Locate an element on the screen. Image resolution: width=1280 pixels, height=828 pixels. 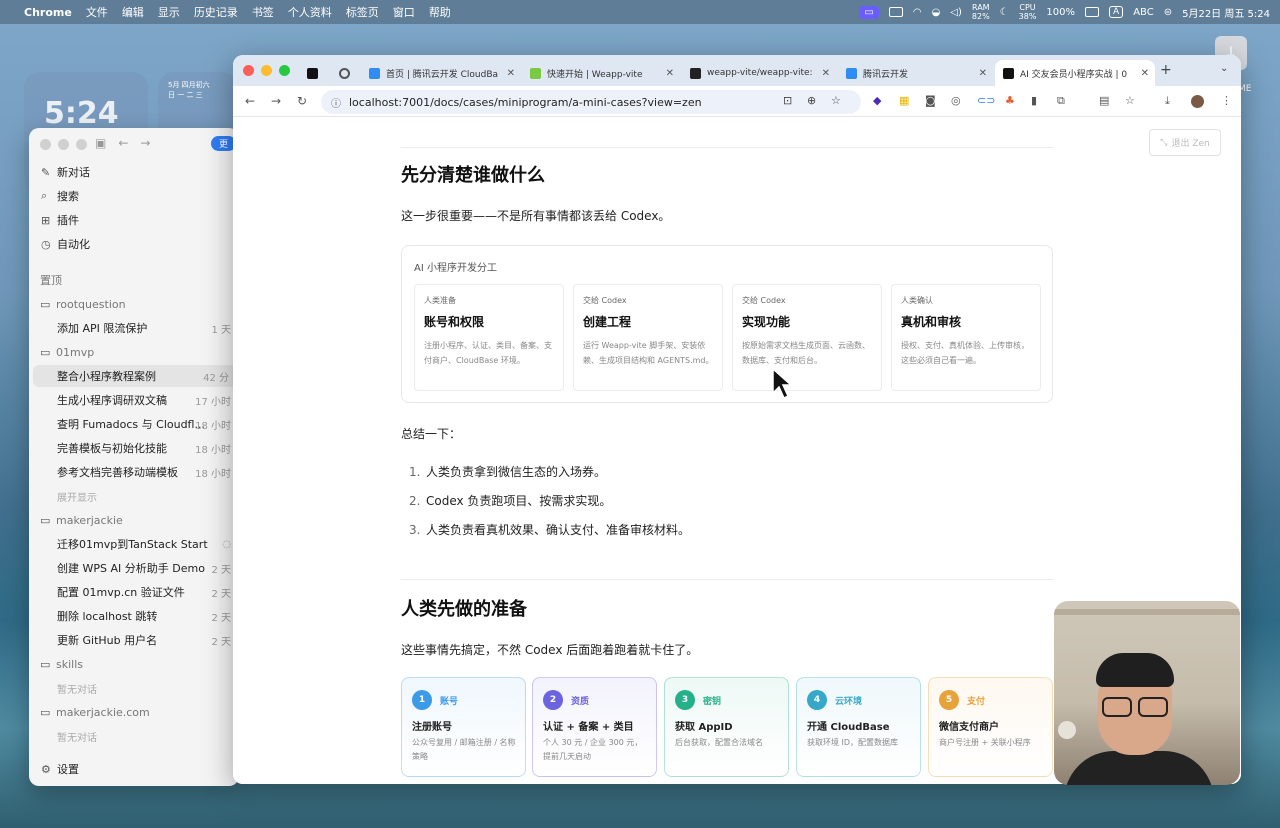
display-icon is located at coordinates (895, 12).